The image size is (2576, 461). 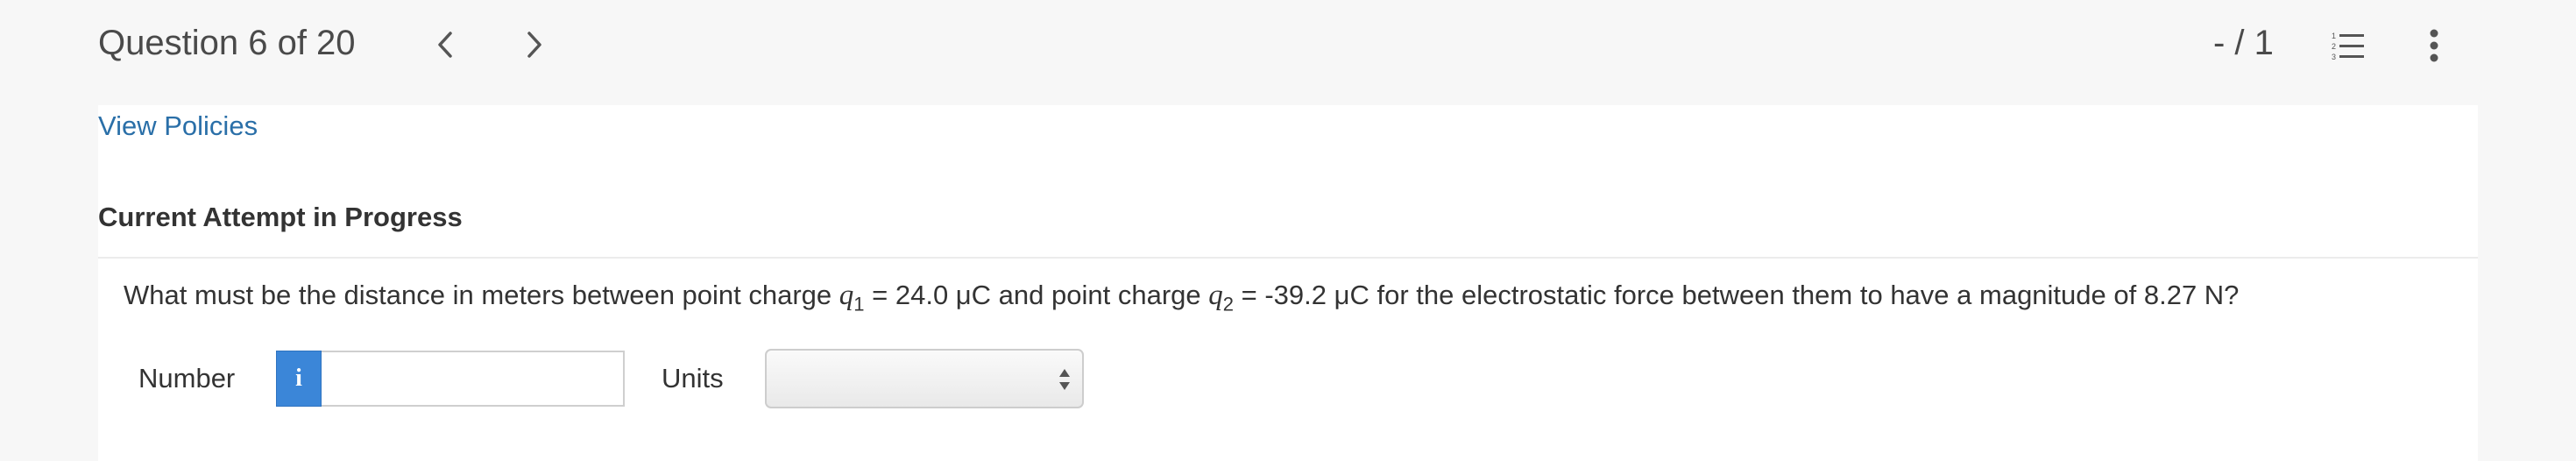 What do you see at coordinates (693, 378) in the screenshot?
I see `units-label: Units` at bounding box center [693, 378].